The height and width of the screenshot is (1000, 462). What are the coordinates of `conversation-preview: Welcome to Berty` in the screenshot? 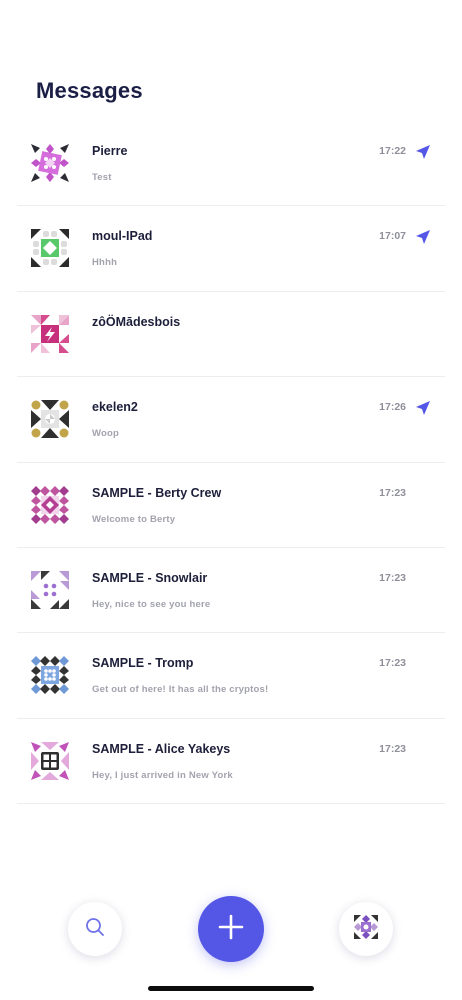 It's located at (134, 519).